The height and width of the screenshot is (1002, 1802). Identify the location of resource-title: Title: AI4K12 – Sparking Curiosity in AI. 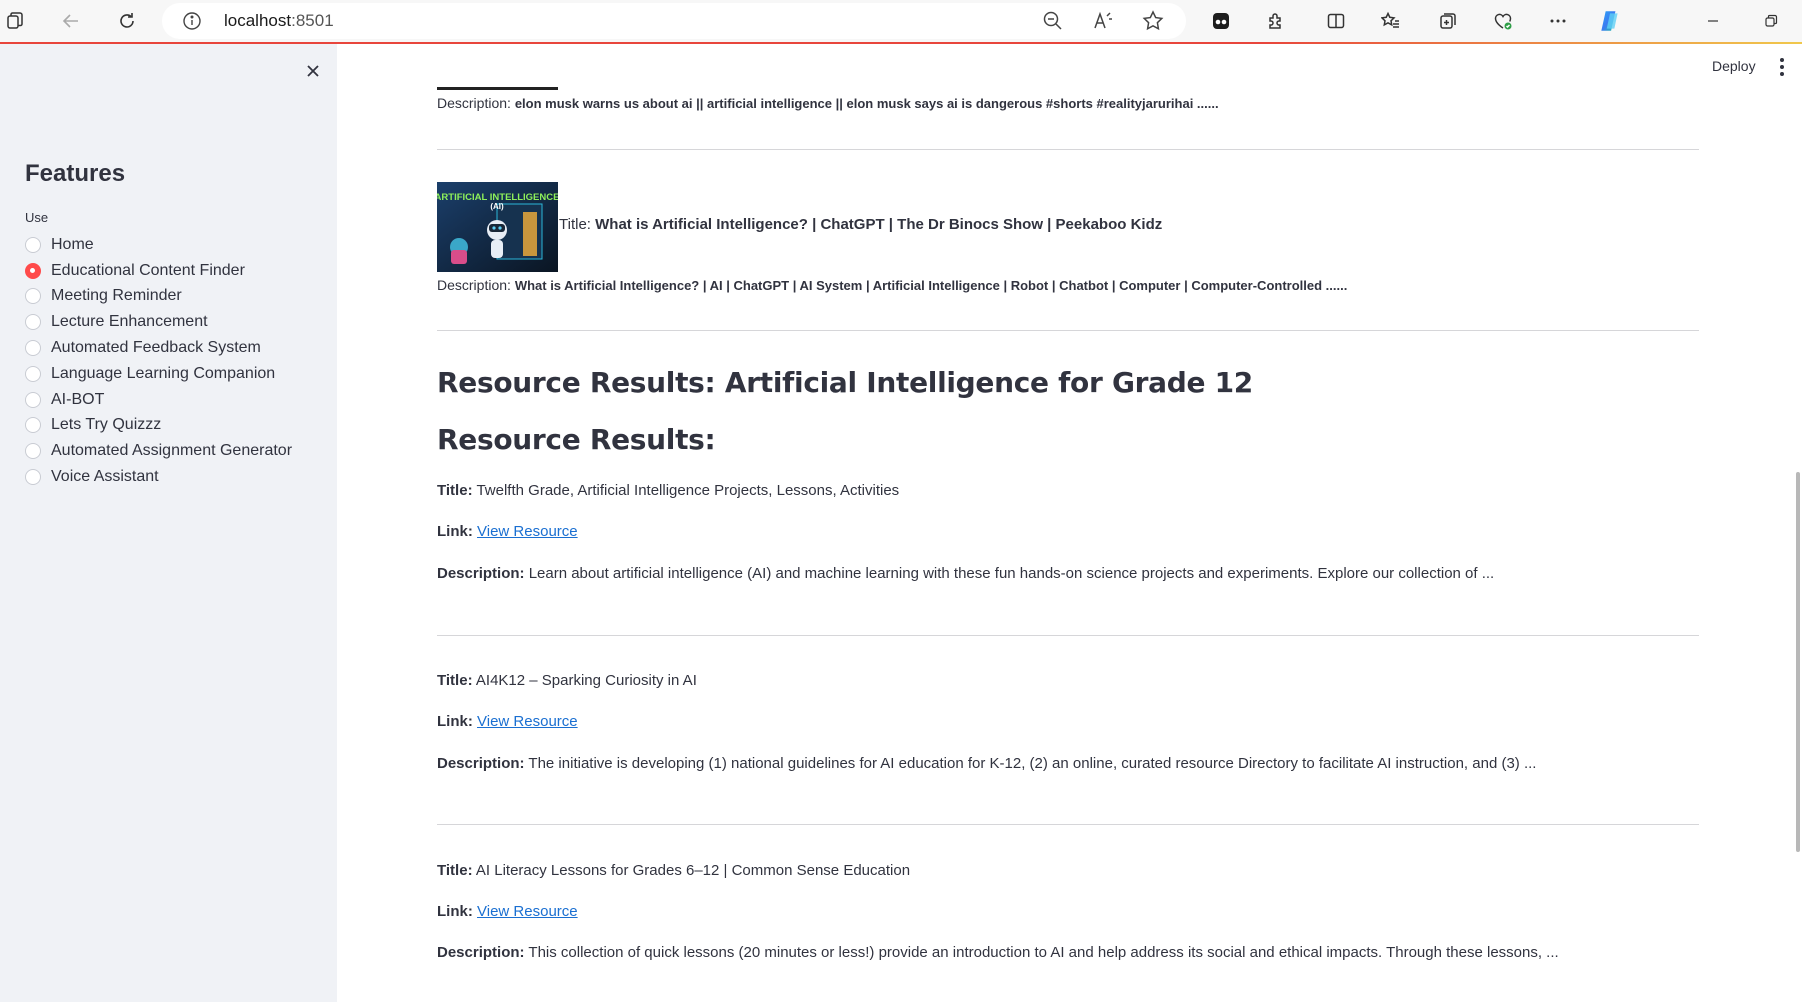
(567, 680).